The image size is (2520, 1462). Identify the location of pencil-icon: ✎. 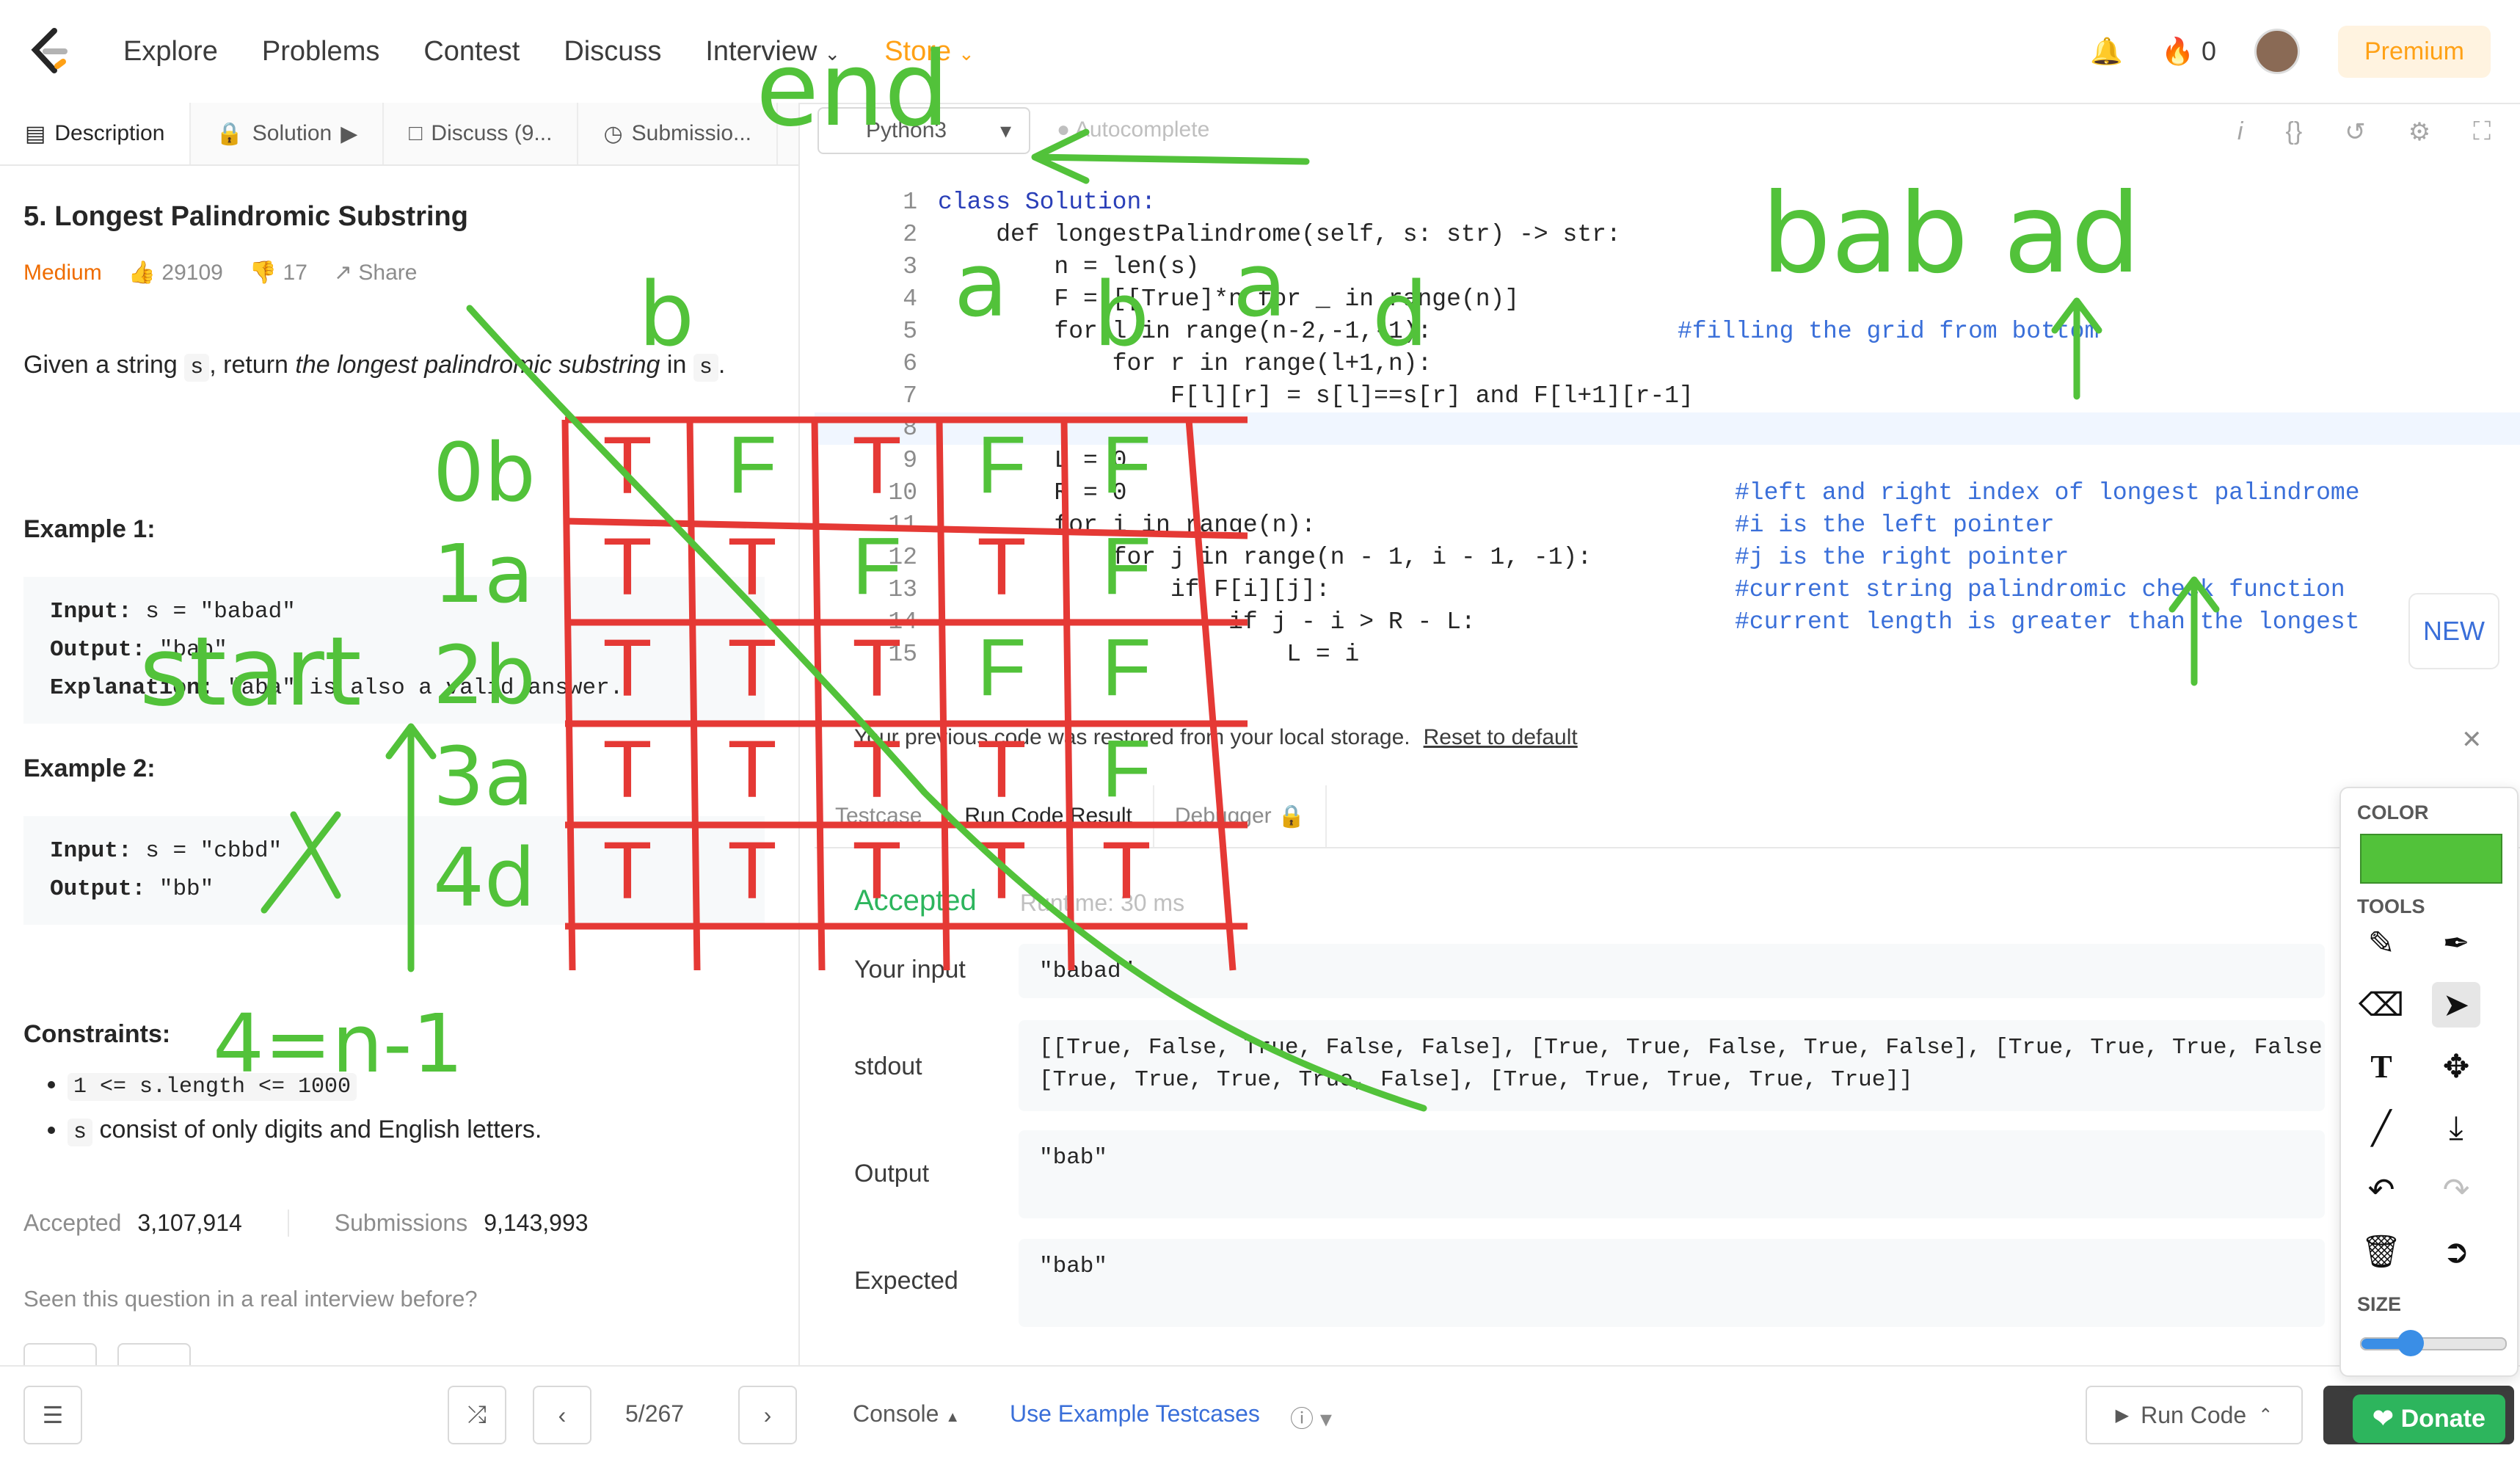
(2381, 943).